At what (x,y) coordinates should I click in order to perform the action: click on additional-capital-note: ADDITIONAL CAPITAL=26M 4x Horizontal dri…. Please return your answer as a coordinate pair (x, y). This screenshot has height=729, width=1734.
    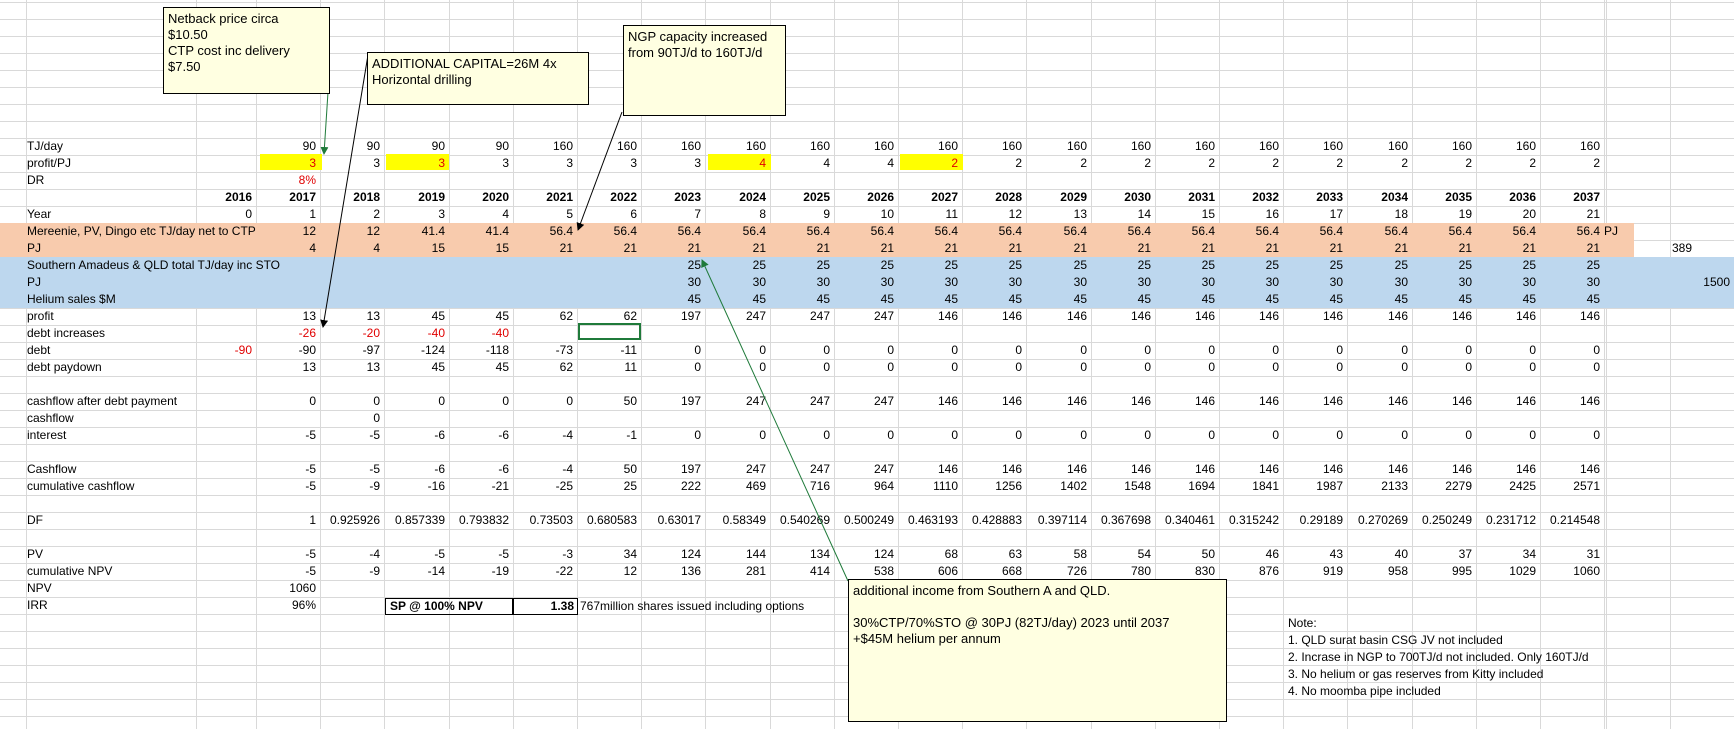
    Looking at the image, I should click on (478, 78).